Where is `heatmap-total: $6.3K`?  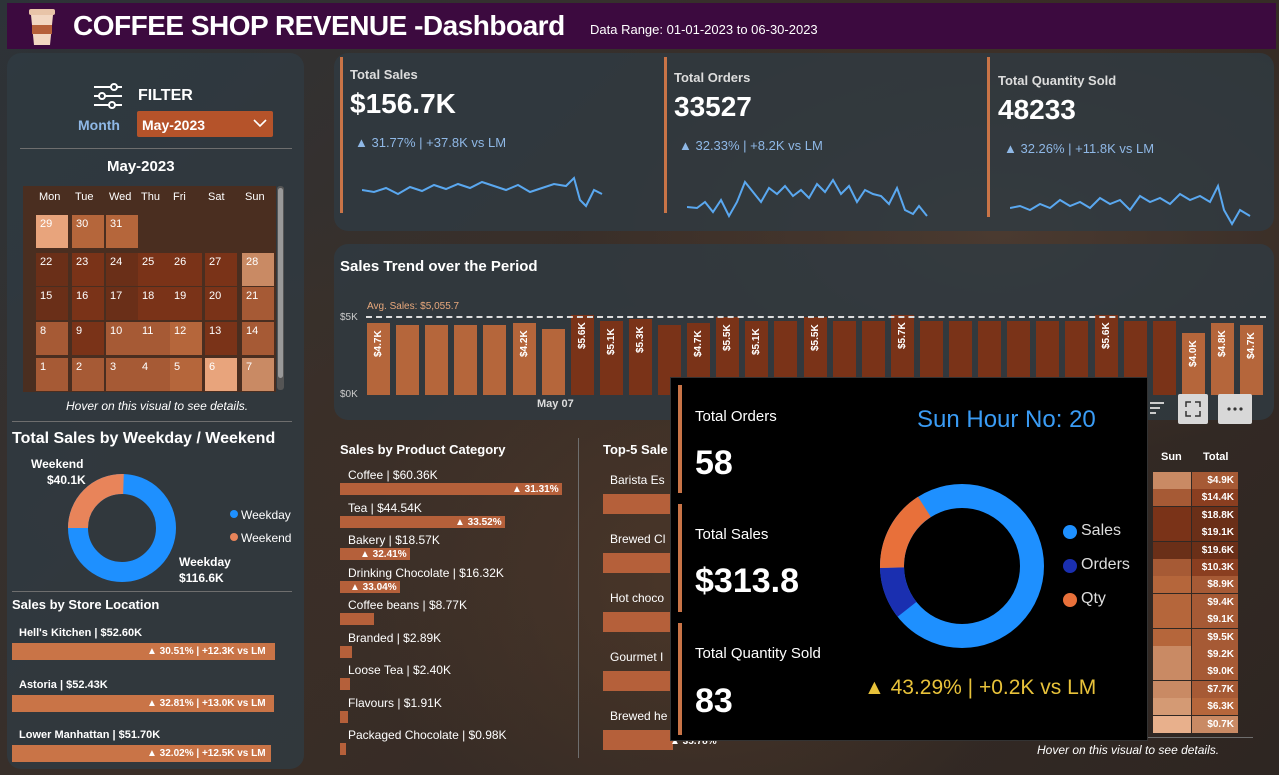
heatmap-total: $6.3K is located at coordinates (1215, 707).